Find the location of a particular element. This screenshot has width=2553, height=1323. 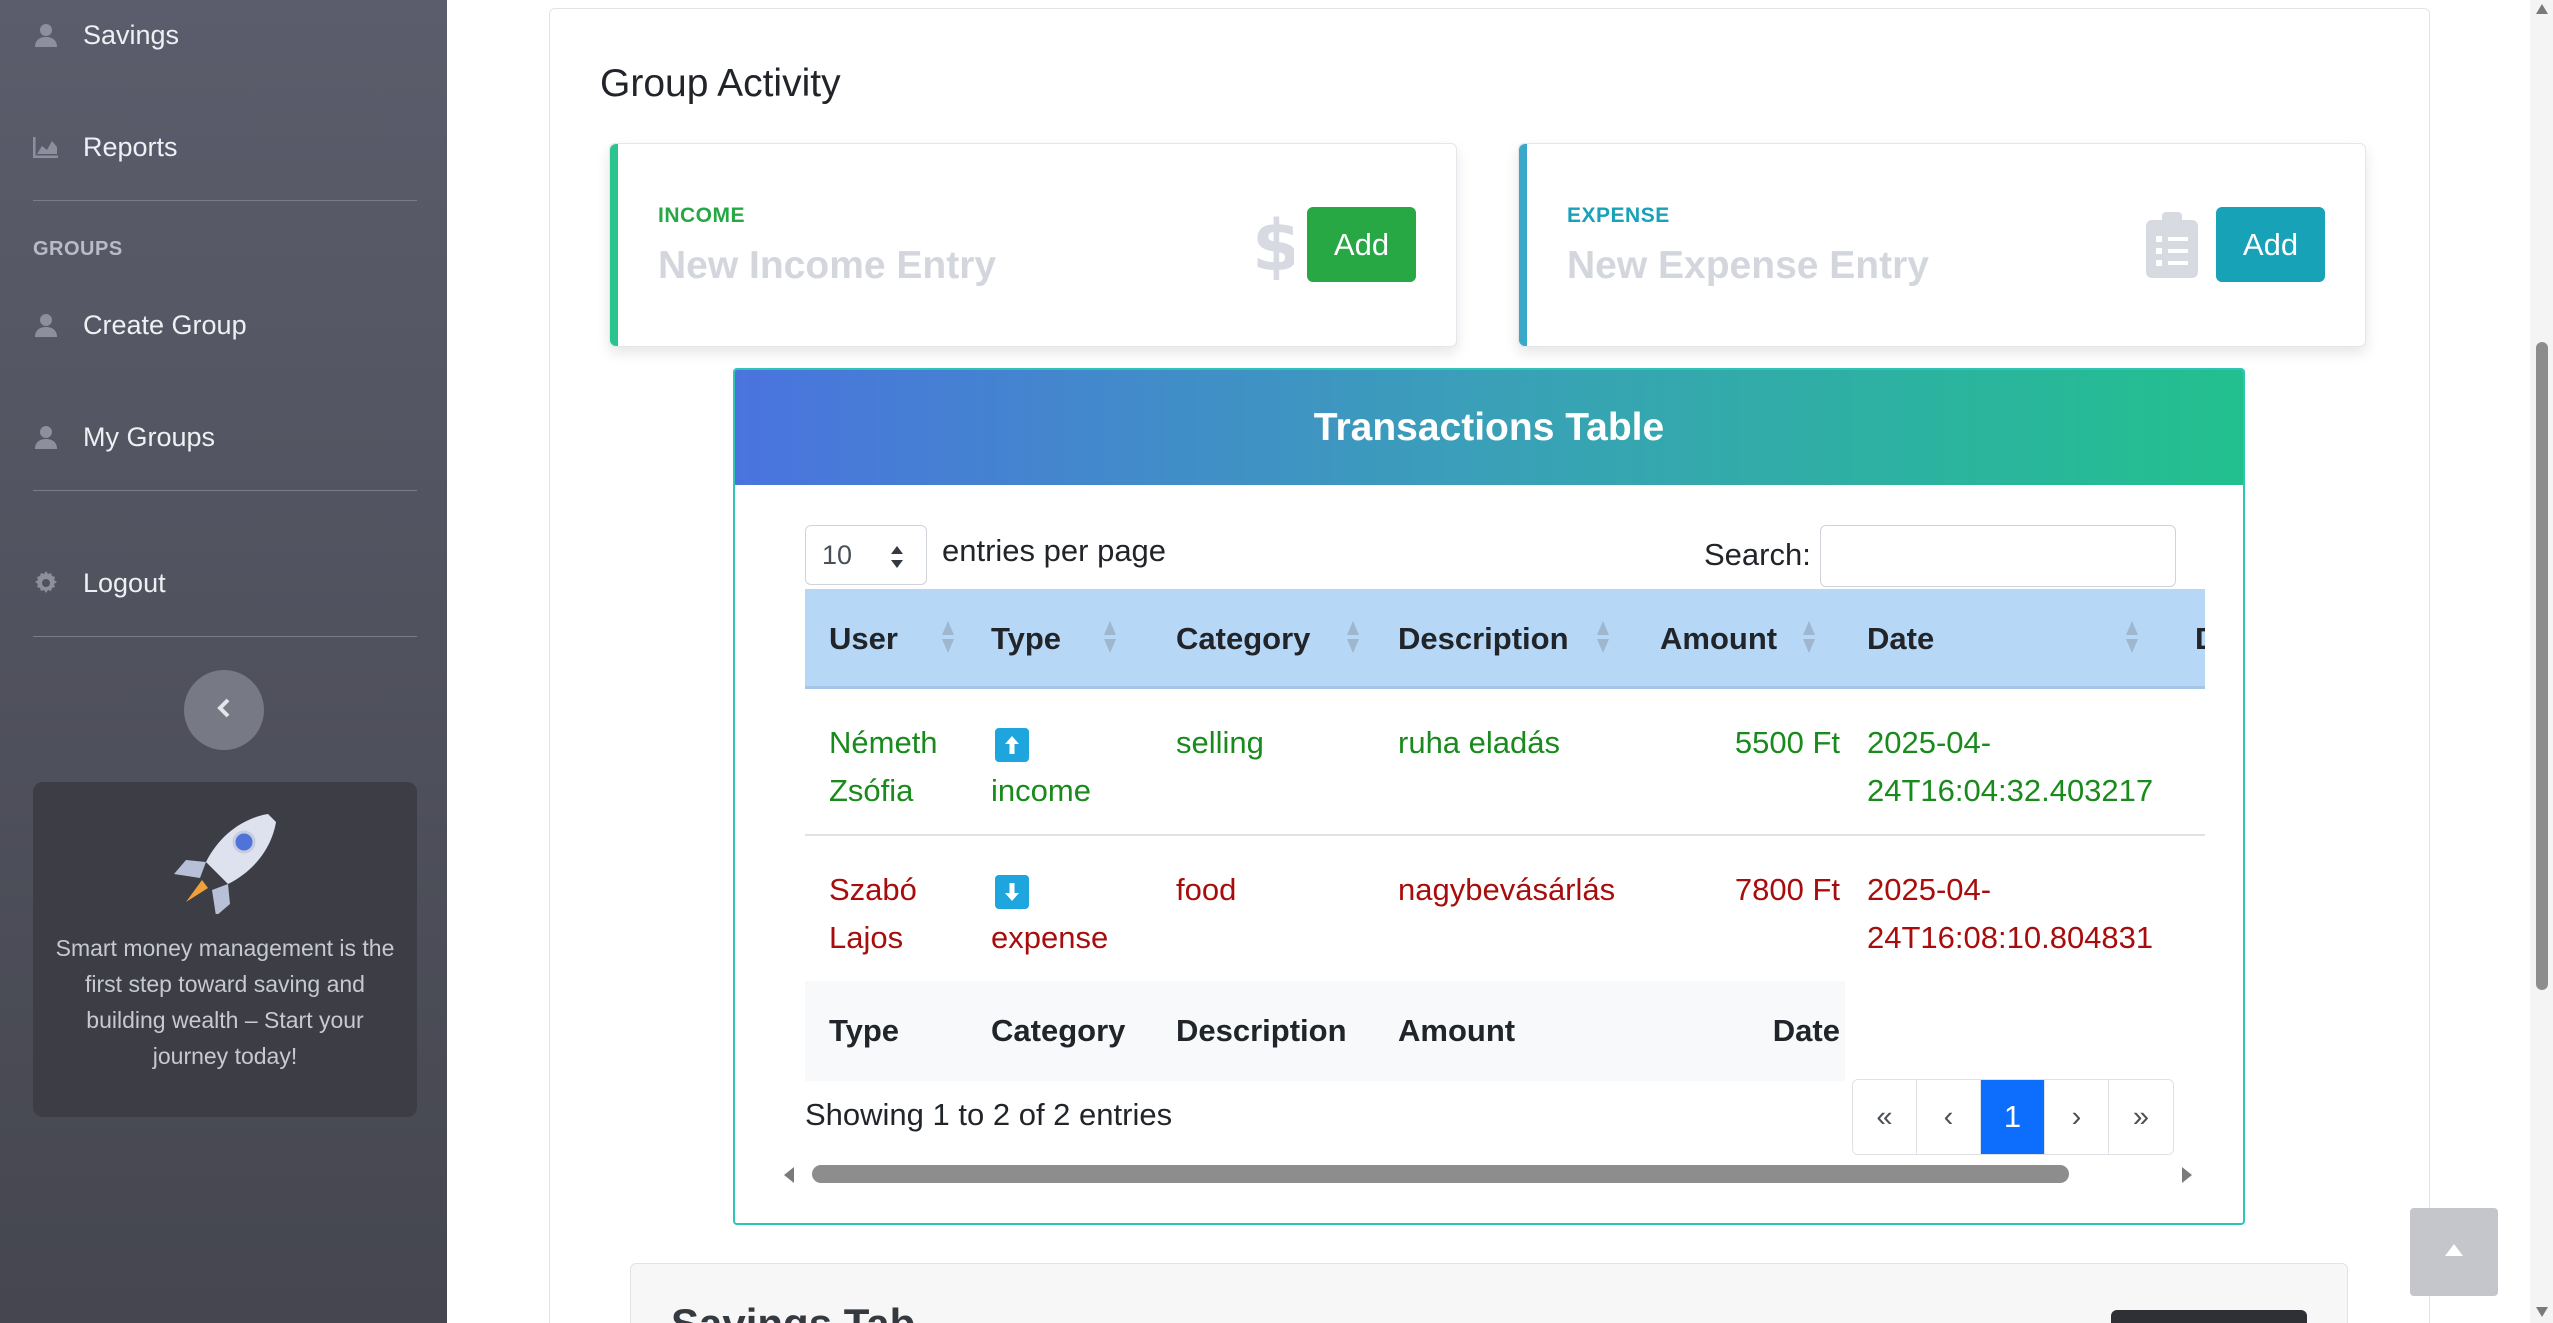

rocket-icon is located at coordinates (224, 864).